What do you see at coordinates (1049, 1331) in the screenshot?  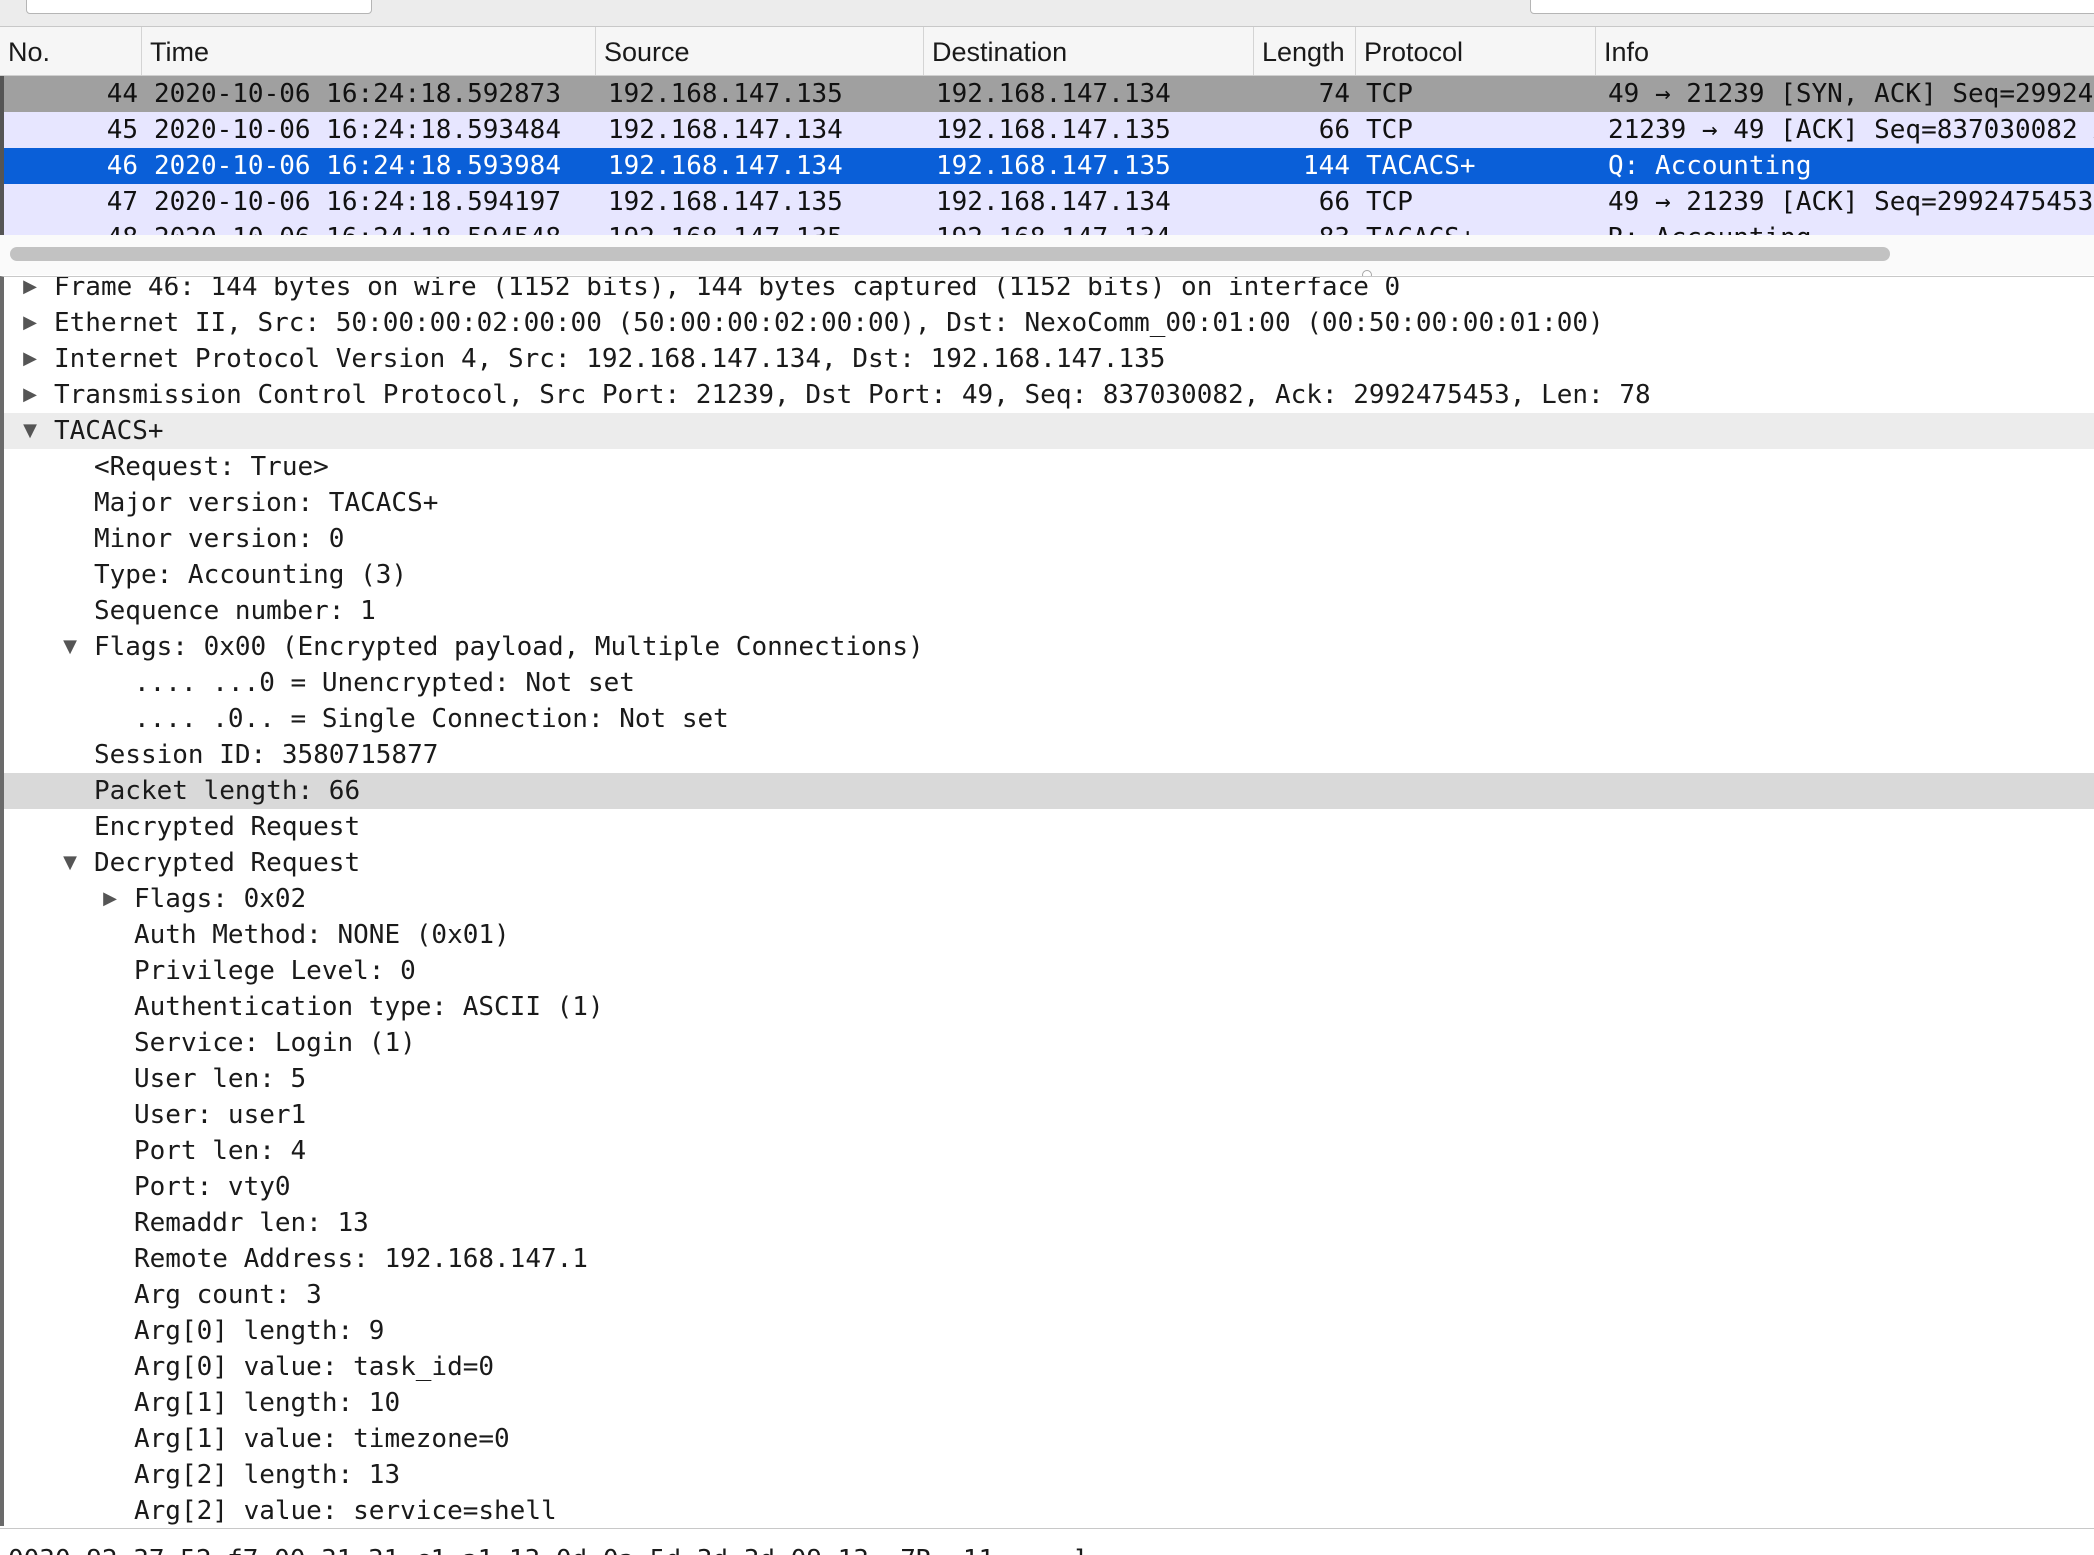 I see `detail-row-arg0-length: Arg[0] length: 9` at bounding box center [1049, 1331].